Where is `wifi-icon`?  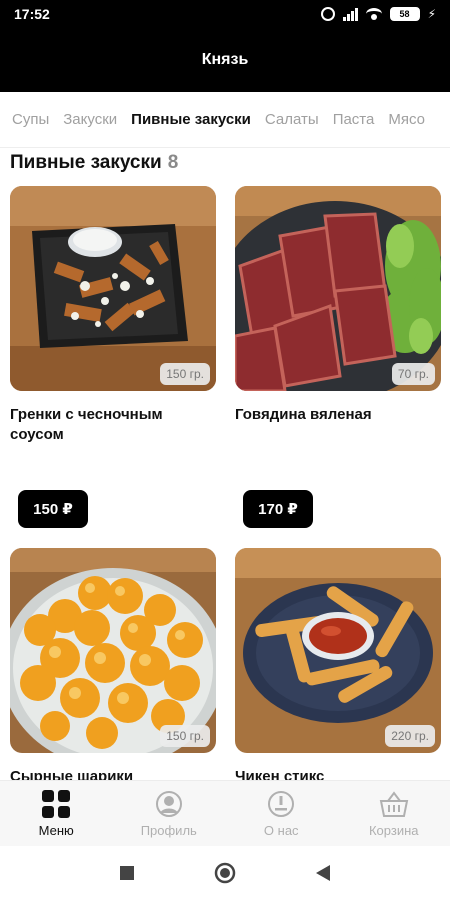
wifi-icon is located at coordinates (373, 14).